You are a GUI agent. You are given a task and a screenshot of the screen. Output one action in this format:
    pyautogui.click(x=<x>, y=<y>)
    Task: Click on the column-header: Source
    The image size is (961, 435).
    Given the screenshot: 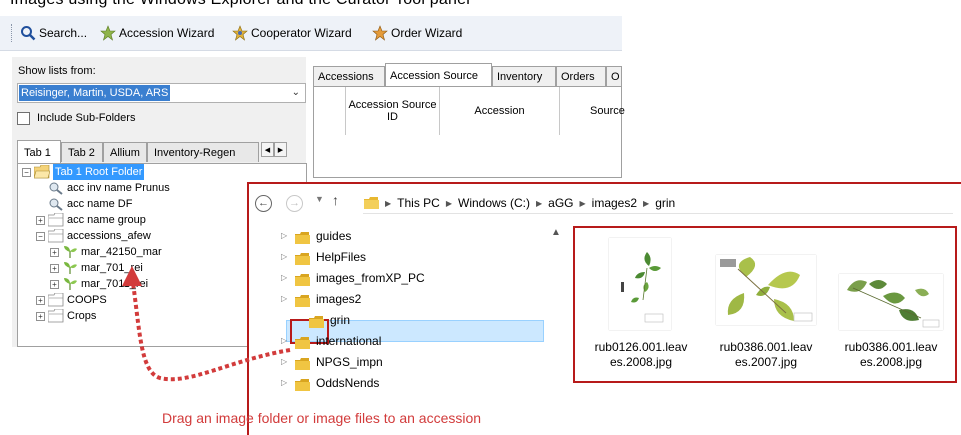 What is the action you would take?
    pyautogui.click(x=595, y=111)
    